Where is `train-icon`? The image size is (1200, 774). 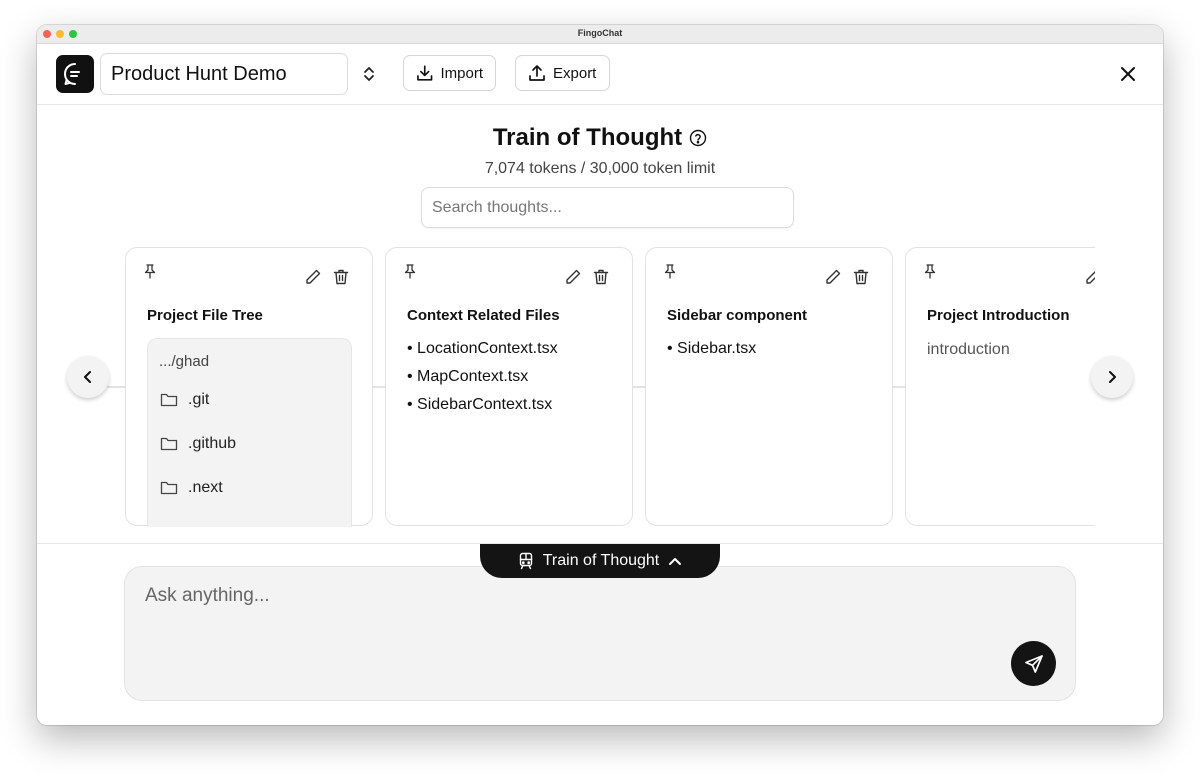
train-icon is located at coordinates (525, 561).